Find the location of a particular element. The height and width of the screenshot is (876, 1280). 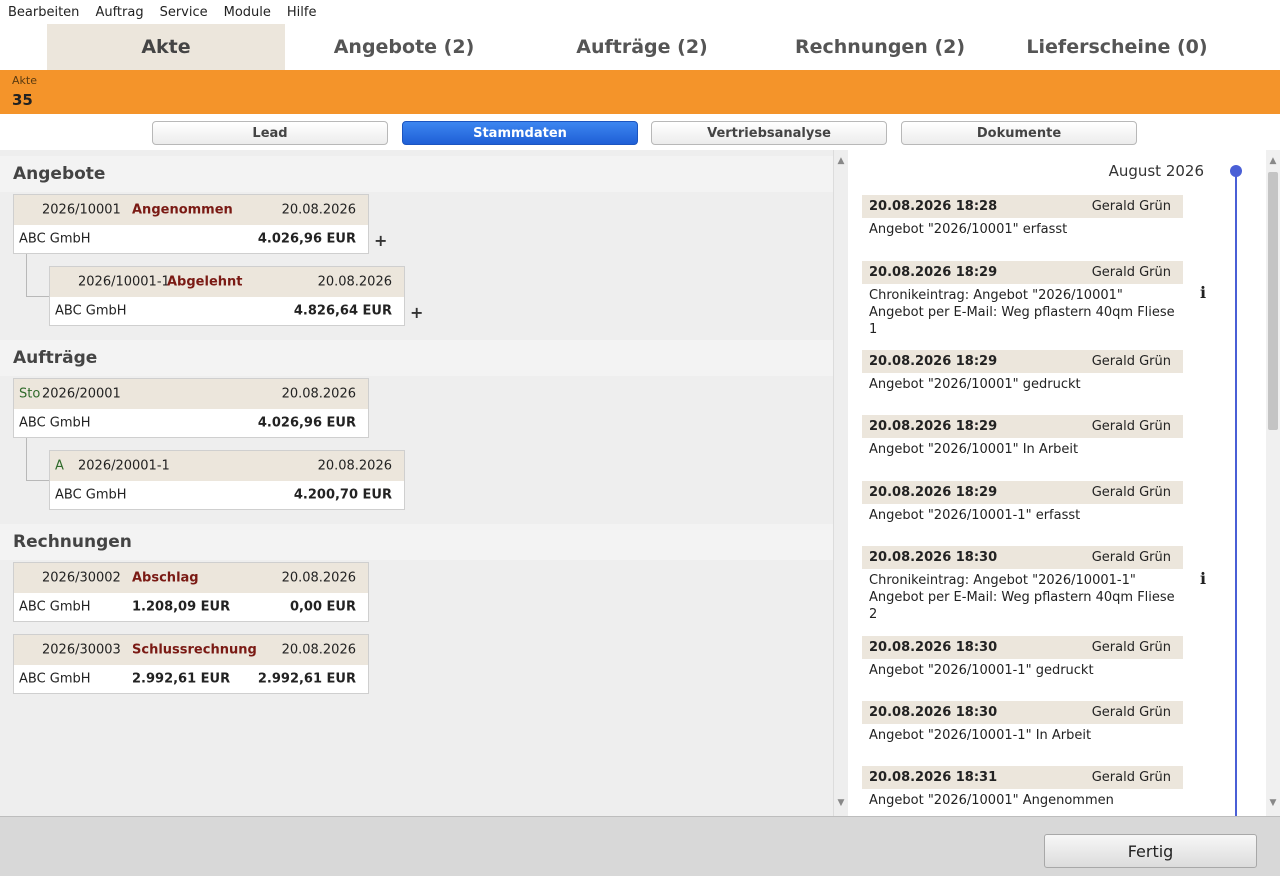

entry-text: Chronikeintrag: Angebot "2026/10001" is located at coordinates (996, 295).